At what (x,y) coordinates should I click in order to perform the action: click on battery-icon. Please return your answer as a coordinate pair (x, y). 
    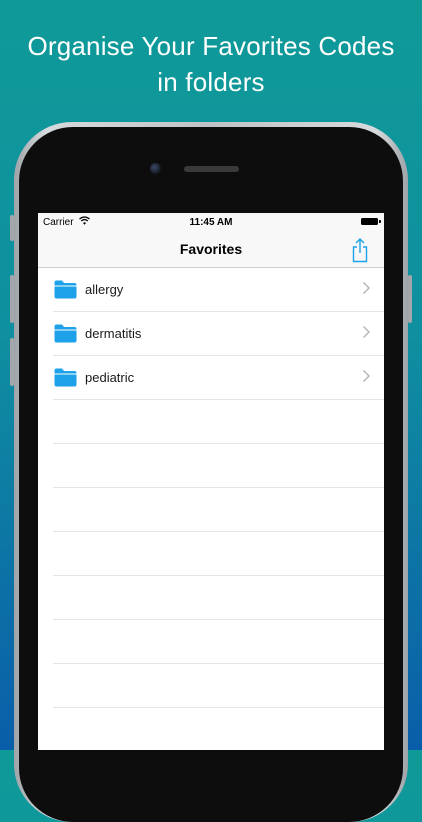
    Looking at the image, I should click on (371, 221).